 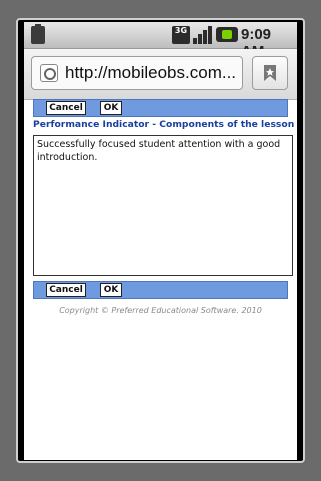 What do you see at coordinates (160, 41) in the screenshot?
I see `status-bar: 3G 9:09 AM` at bounding box center [160, 41].